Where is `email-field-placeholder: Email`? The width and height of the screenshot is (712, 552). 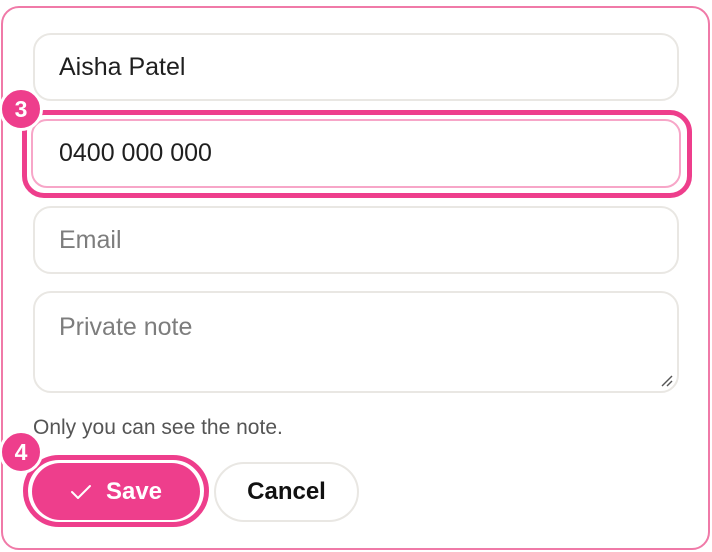 email-field-placeholder: Email is located at coordinates (90, 239).